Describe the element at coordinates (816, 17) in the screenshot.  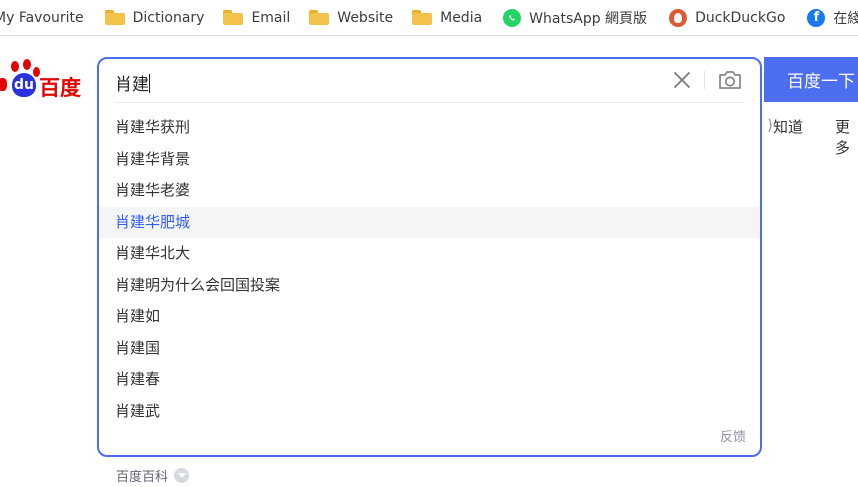
I see `facebook-icon: f` at that location.